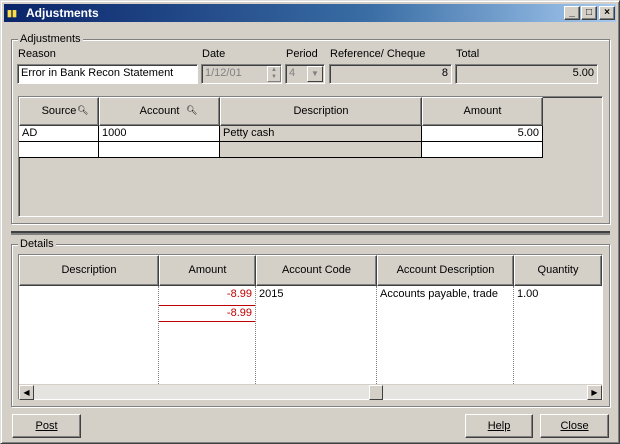 This screenshot has width=620, height=444. What do you see at coordinates (310, 392) in the screenshot?
I see `details-horizontal-scrollbar: ◀ ▶` at bounding box center [310, 392].